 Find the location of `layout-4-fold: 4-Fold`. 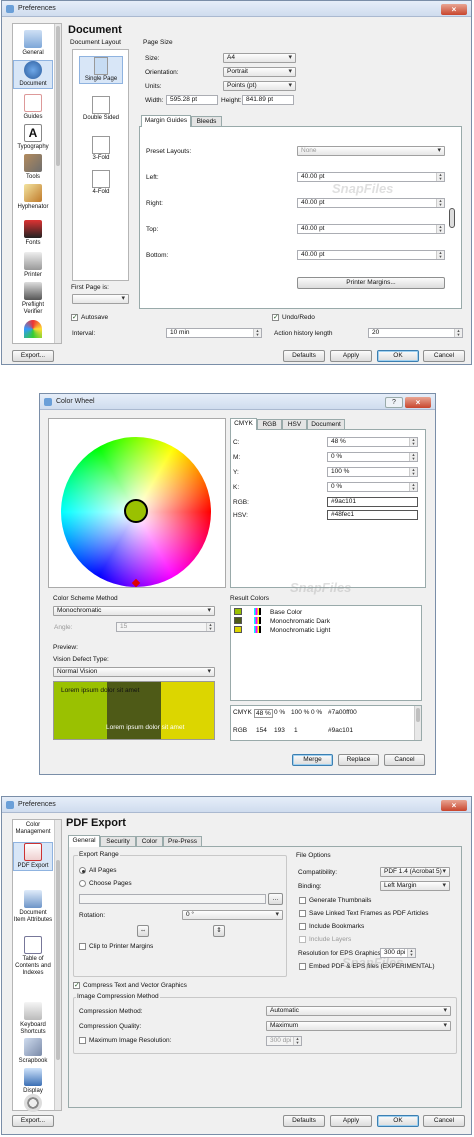

layout-4-fold: 4-Fold is located at coordinates (101, 183).